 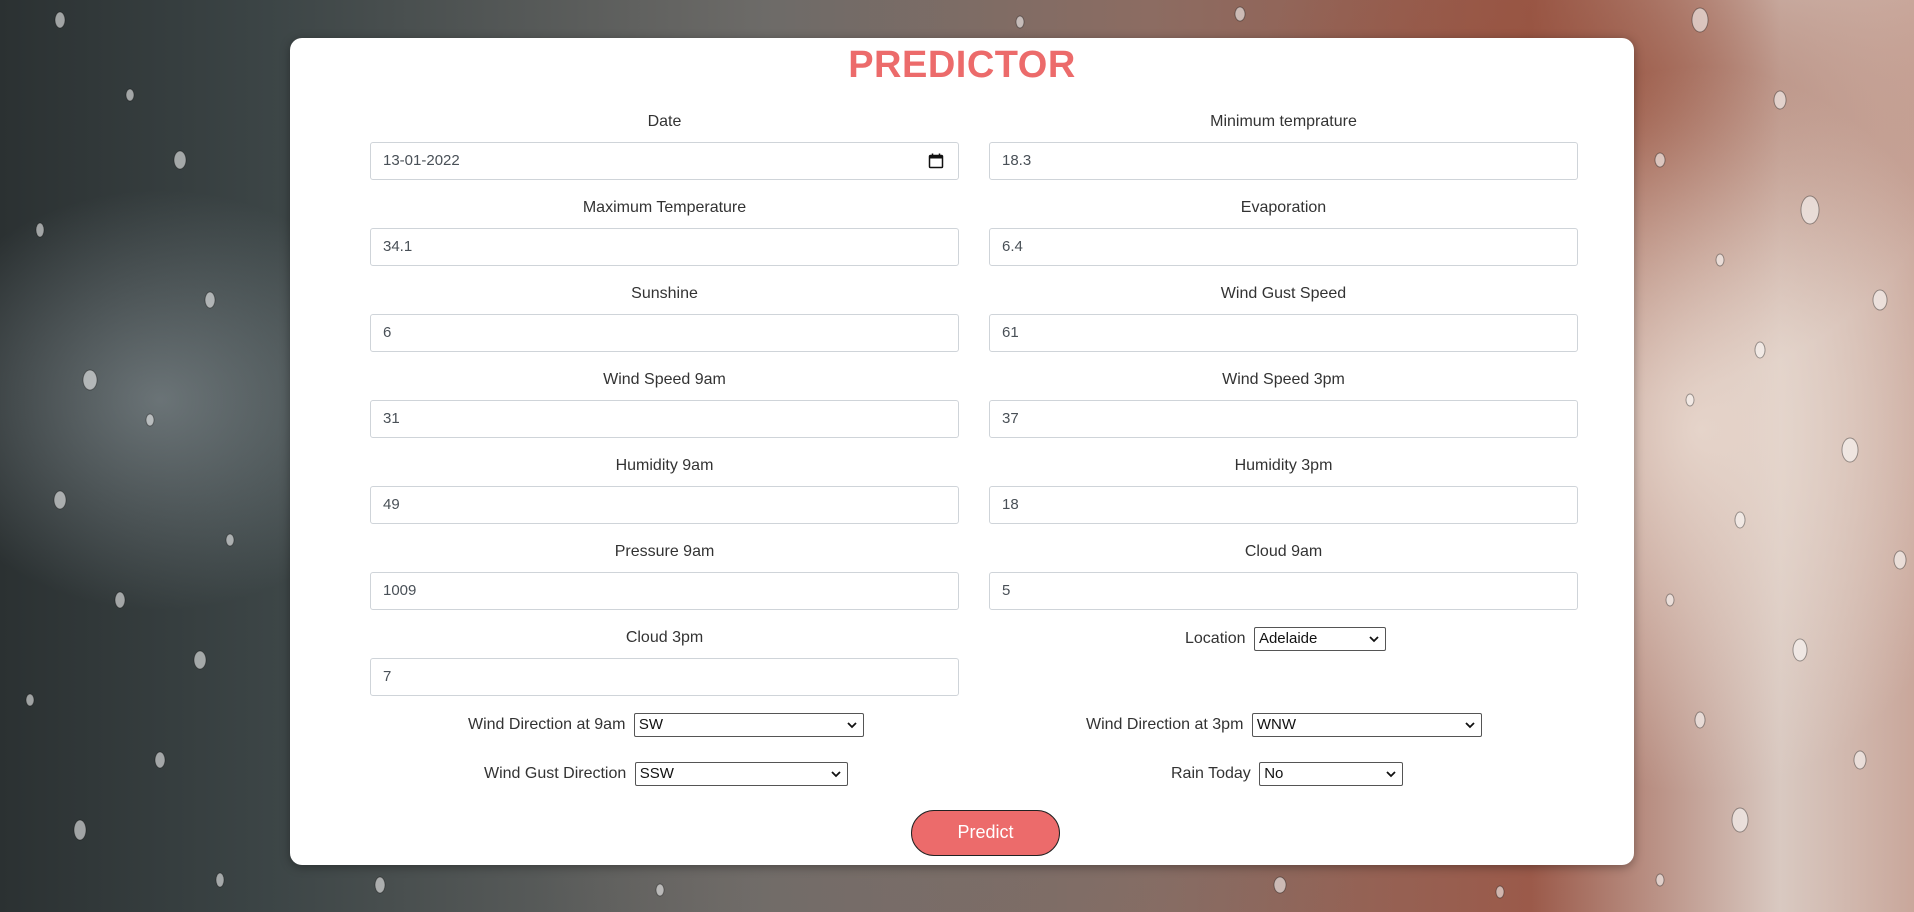 What do you see at coordinates (985, 833) in the screenshot?
I see `predict-button: Predict` at bounding box center [985, 833].